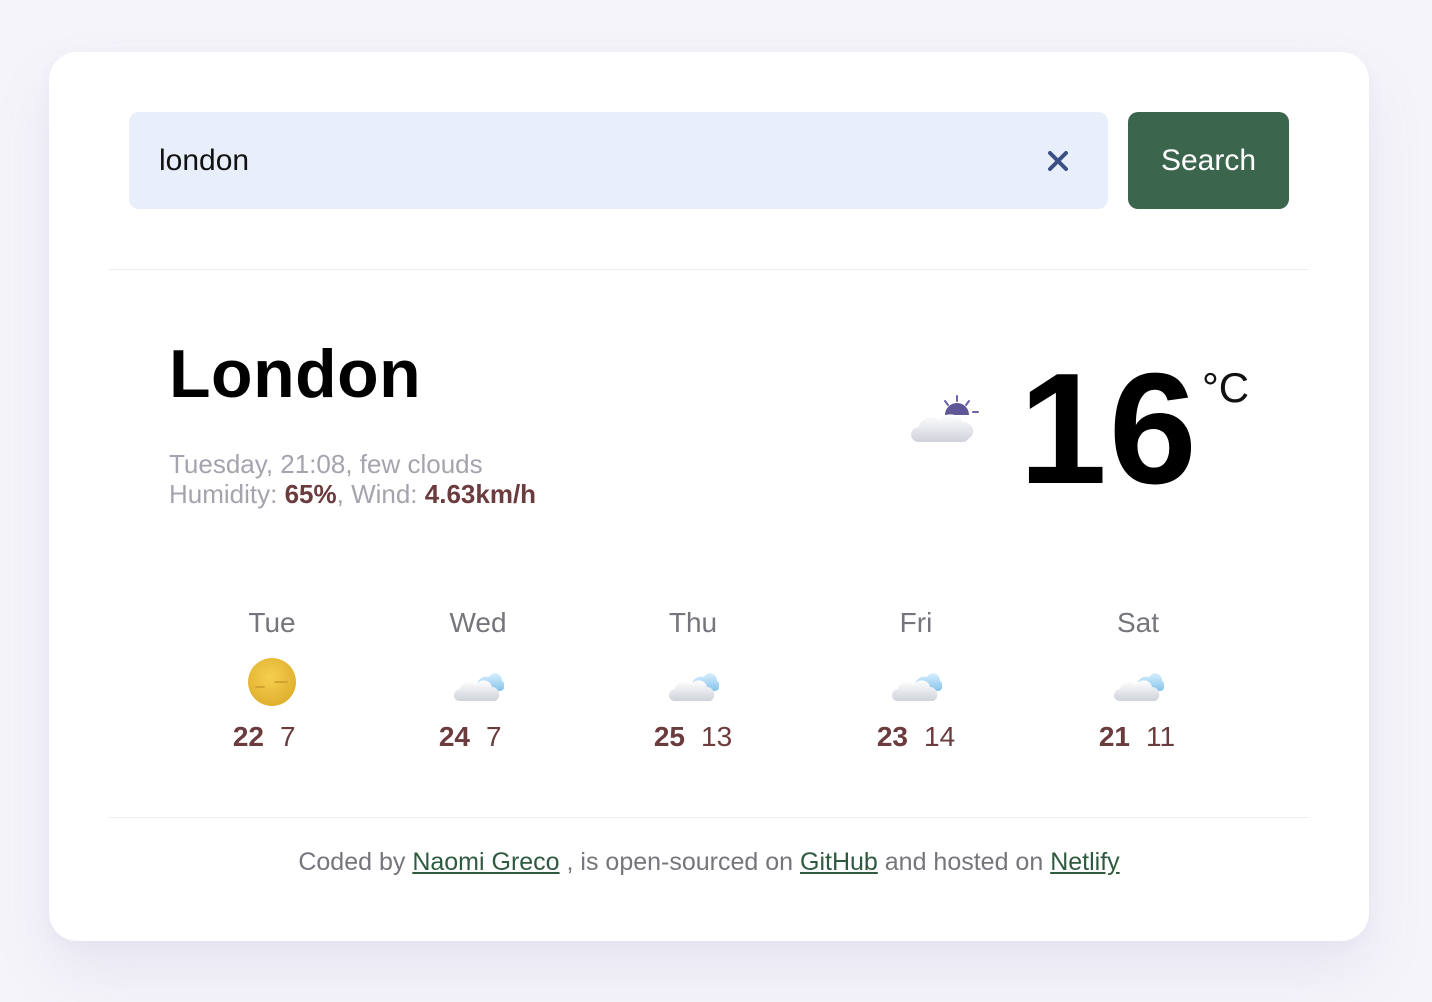 The image size is (1432, 1002). What do you see at coordinates (679, 862) in the screenshot?
I see `footer-middle: , is open-sourced on` at bounding box center [679, 862].